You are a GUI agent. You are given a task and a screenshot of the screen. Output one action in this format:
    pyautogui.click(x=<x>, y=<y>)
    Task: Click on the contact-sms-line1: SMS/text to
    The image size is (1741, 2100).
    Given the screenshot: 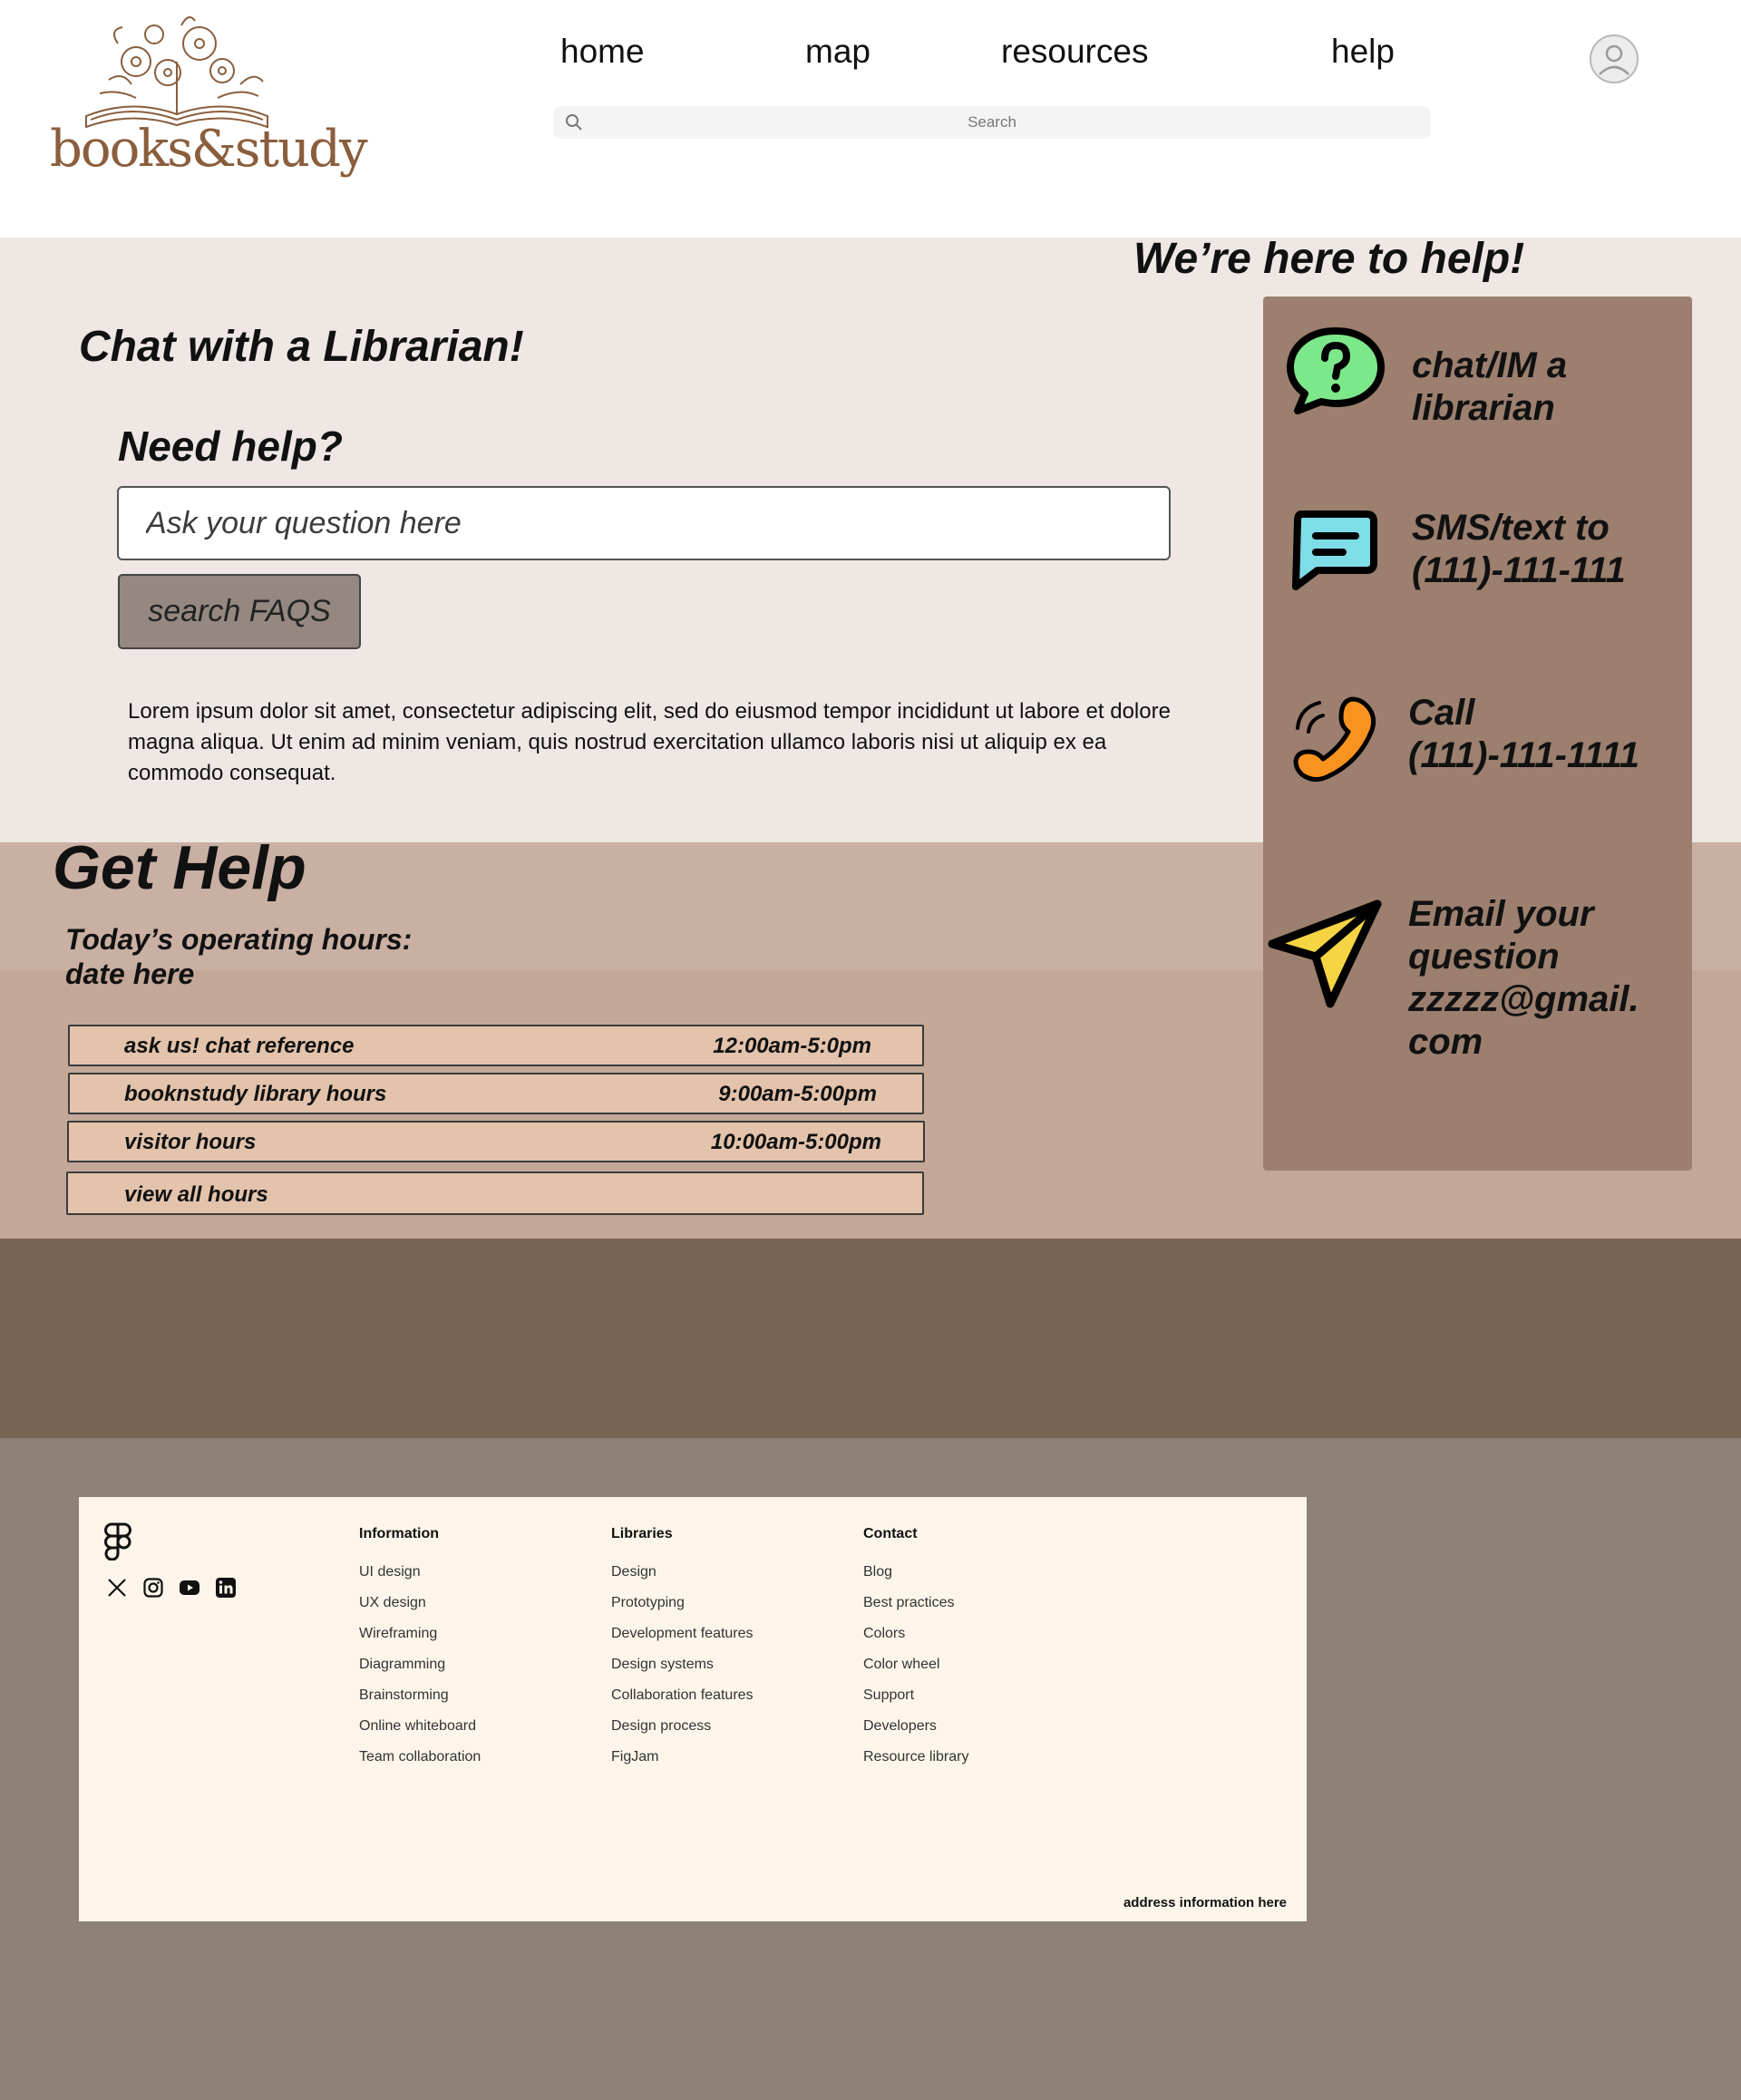 What is the action you would take?
    pyautogui.click(x=1511, y=528)
    